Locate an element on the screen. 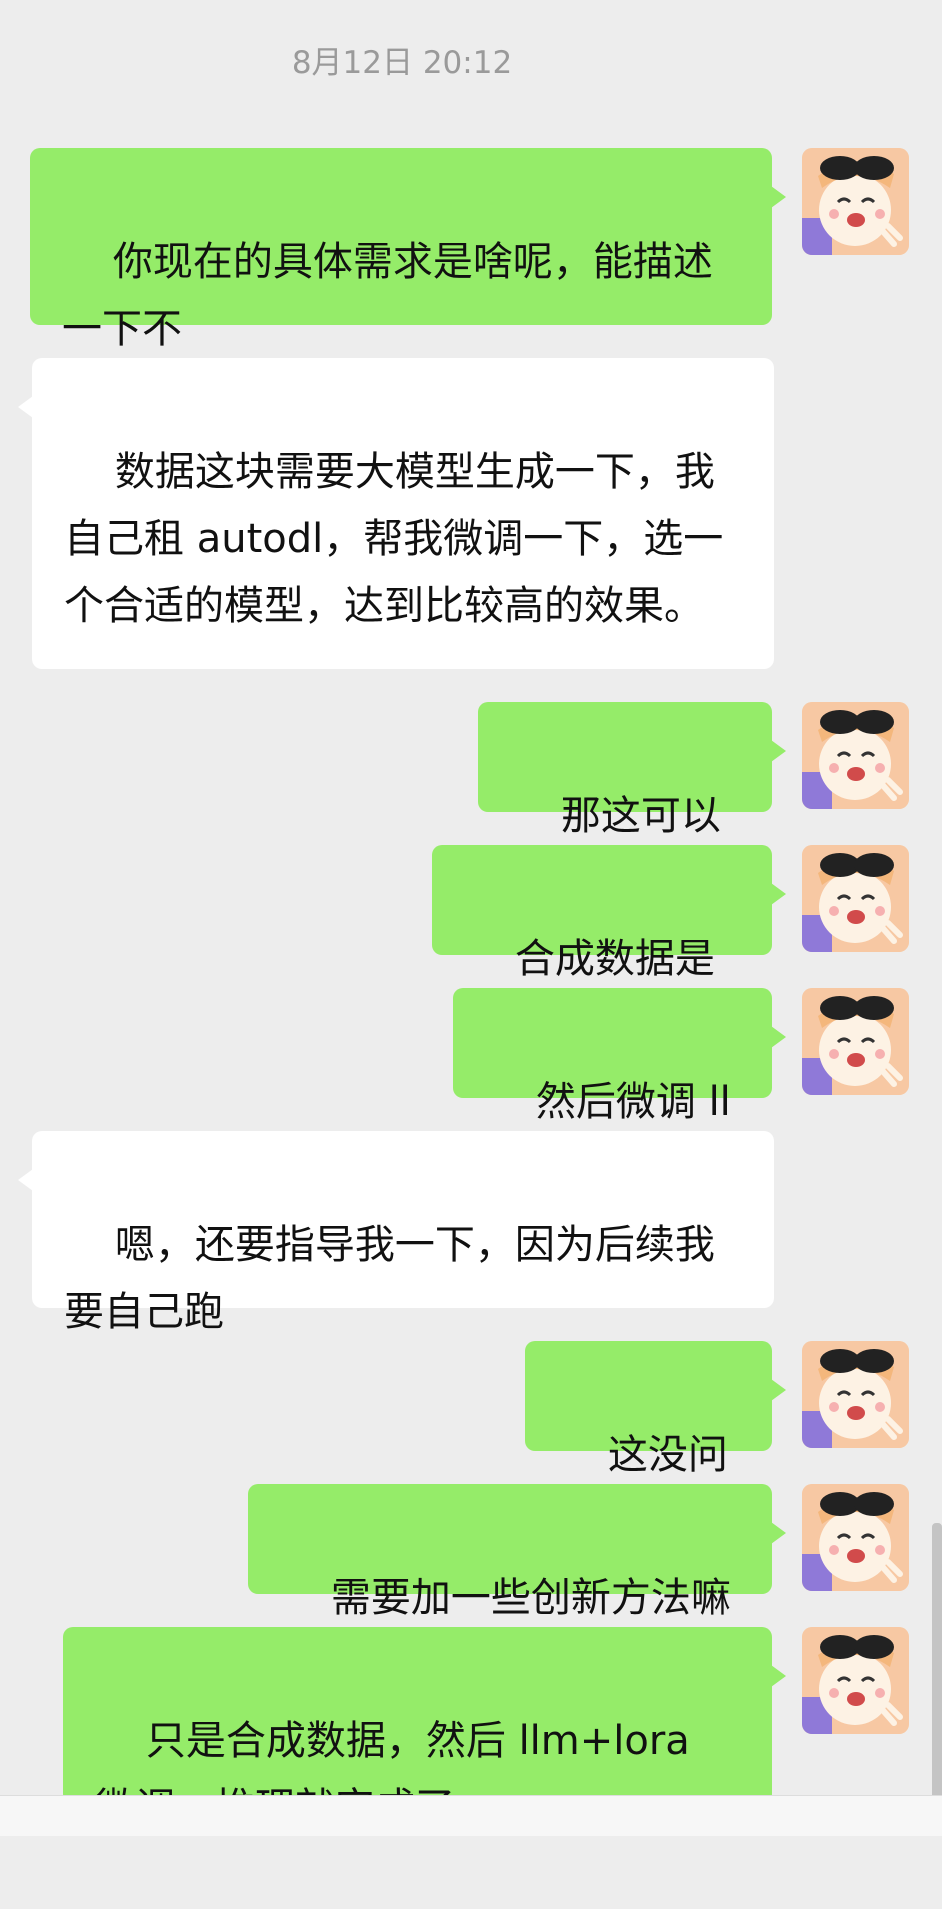 Image resolution: width=942 pixels, height=1909 pixels. input-bar is located at coordinates (471, 1815).